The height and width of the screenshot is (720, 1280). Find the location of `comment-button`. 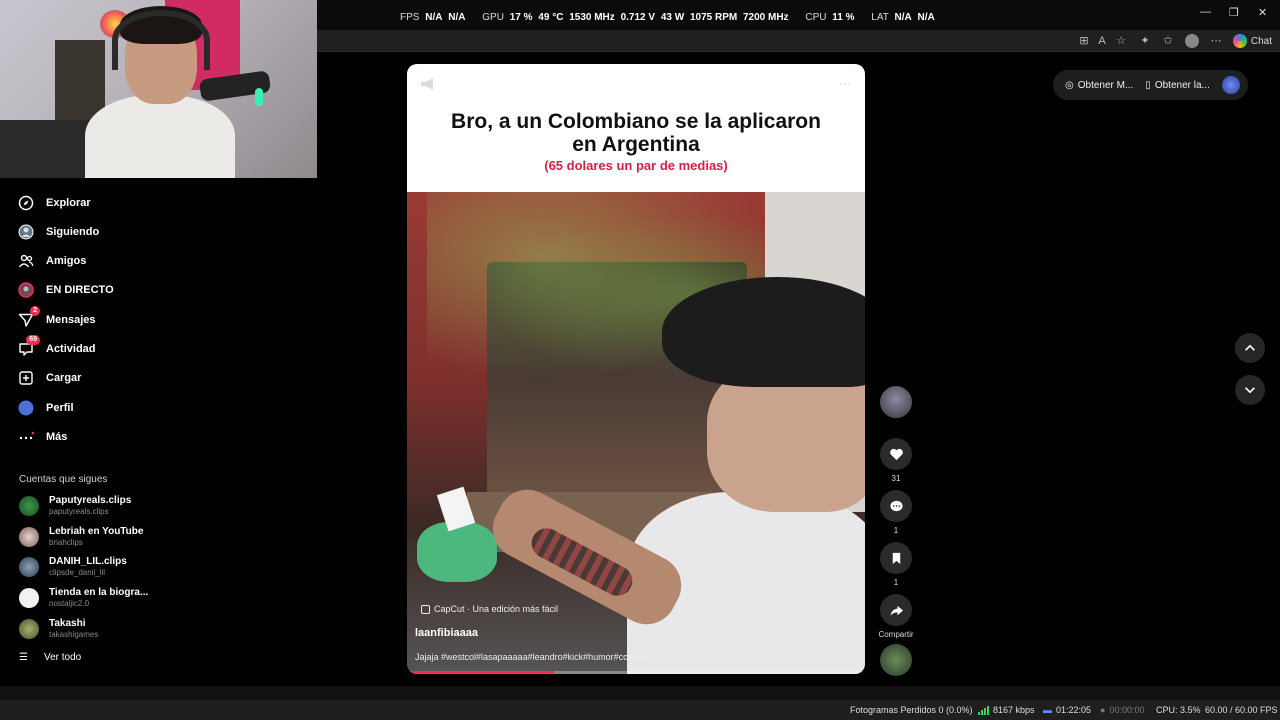

comment-button is located at coordinates (896, 506).